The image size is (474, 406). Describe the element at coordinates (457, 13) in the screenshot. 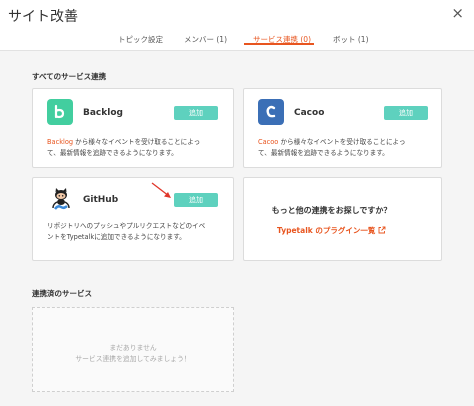

I see `close-icon: ×` at that location.